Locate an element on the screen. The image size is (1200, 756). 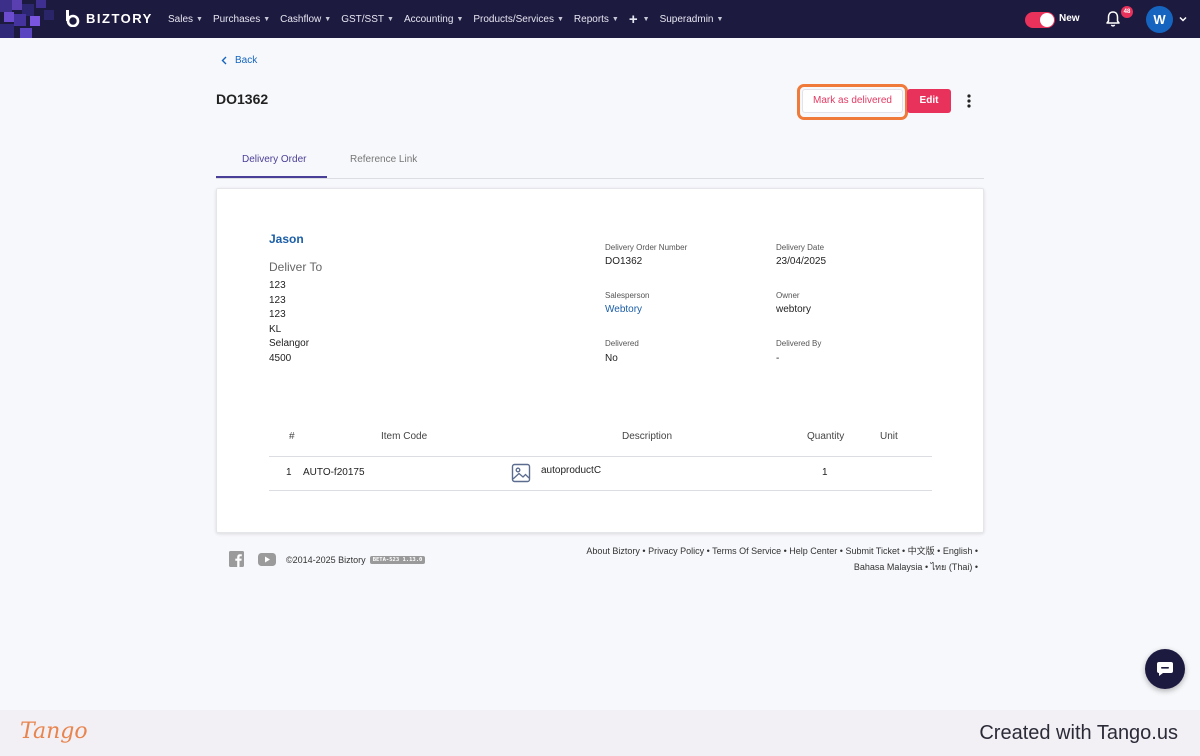
footer-link-thai: ไทย (Thai) is located at coordinates (952, 567).